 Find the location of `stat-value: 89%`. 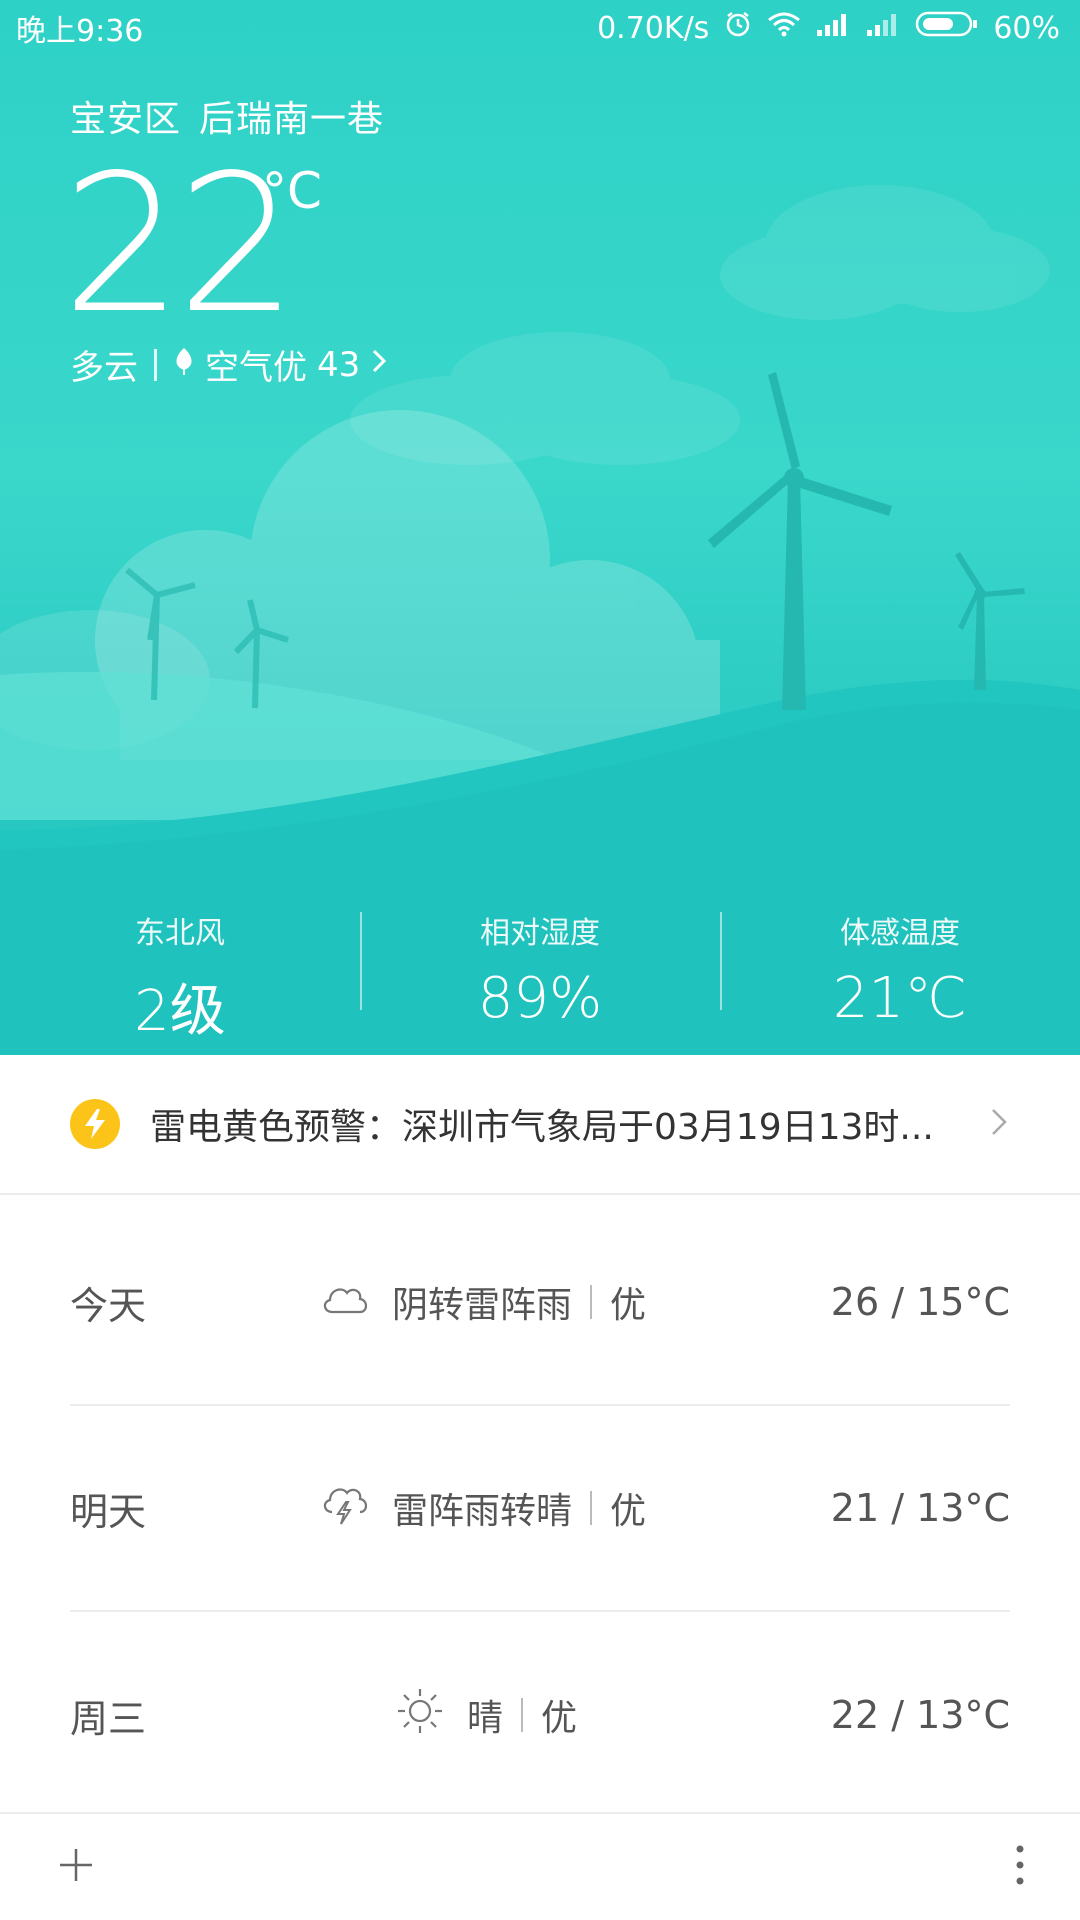

stat-value: 89% is located at coordinates (540, 998).